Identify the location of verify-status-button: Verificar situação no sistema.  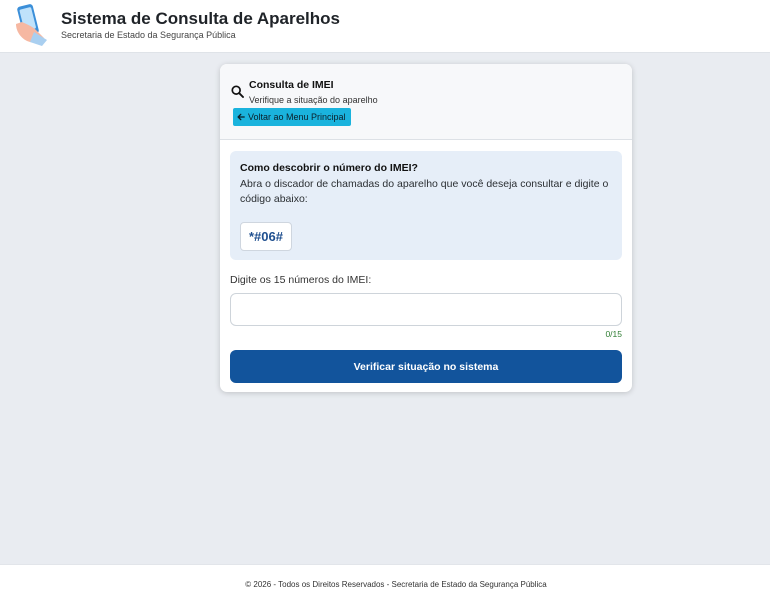
(426, 366).